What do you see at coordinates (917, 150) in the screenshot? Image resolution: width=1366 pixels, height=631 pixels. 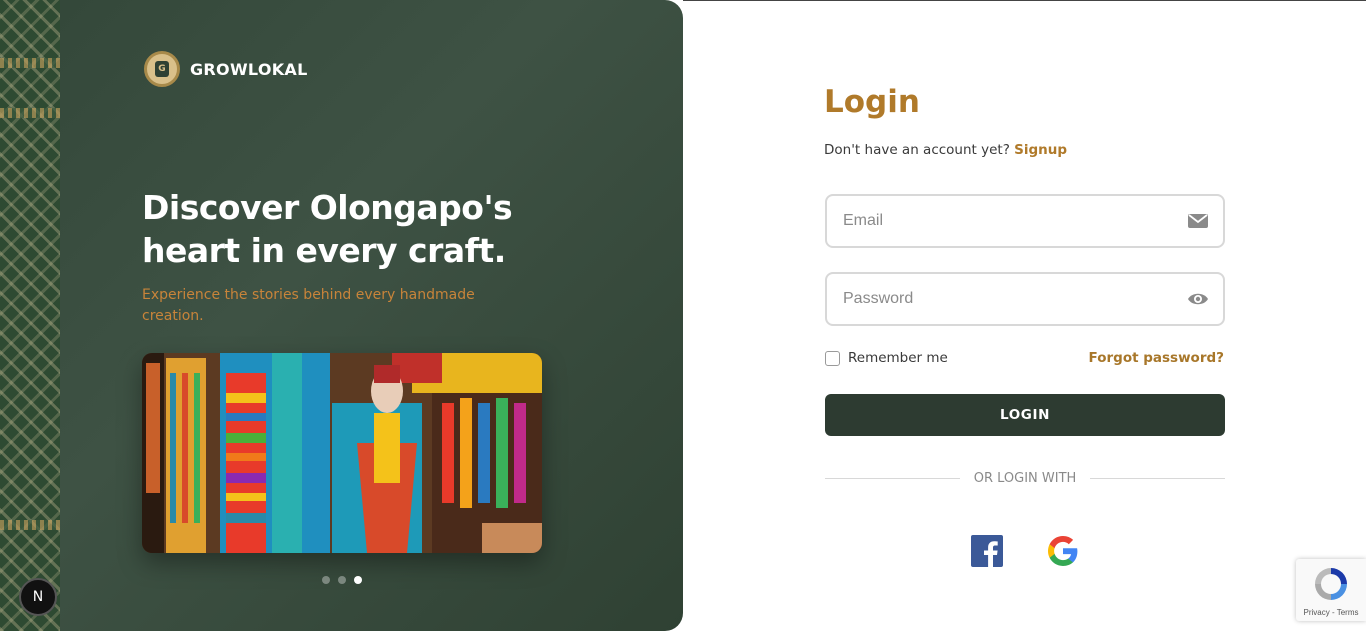 I see `signup-prompt-text: Don't have an account yet?` at bounding box center [917, 150].